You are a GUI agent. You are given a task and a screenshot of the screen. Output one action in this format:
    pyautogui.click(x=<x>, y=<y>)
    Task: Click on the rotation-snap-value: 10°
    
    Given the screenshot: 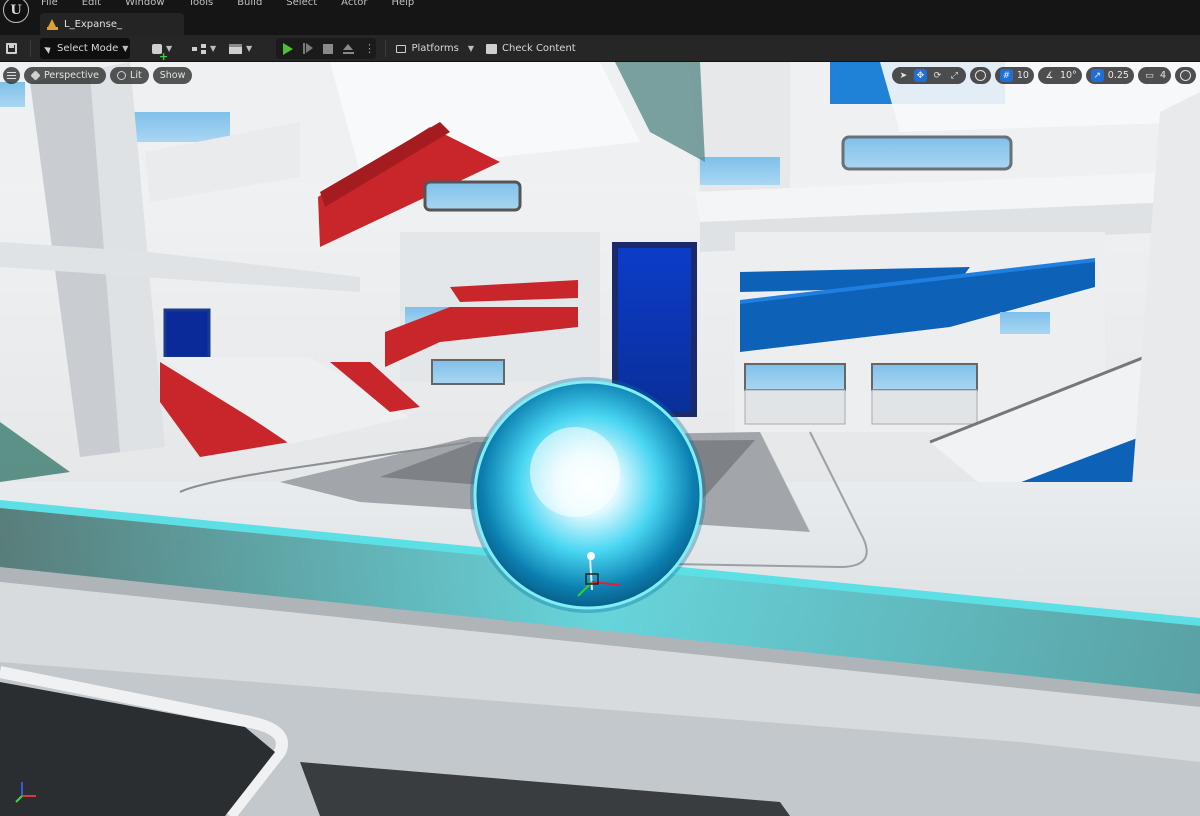 What is the action you would take?
    pyautogui.click(x=1068, y=75)
    